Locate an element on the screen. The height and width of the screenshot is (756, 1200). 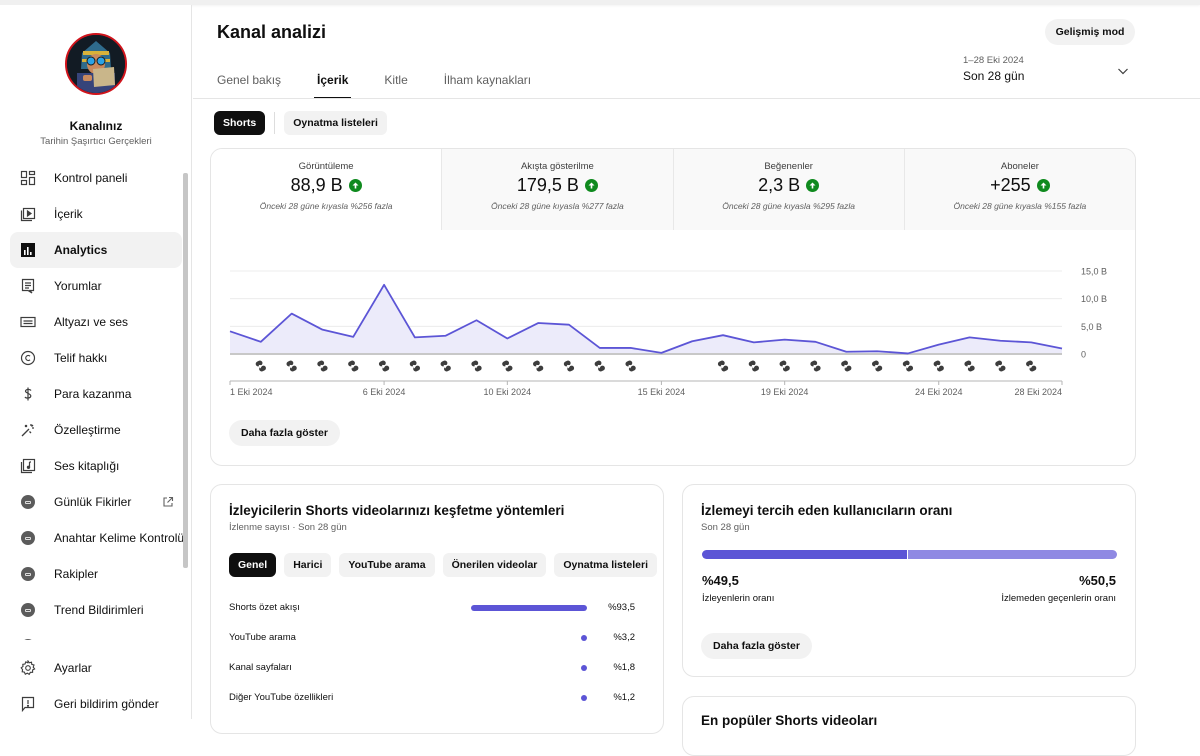
channel-avatar is located at coordinates (96, 64).